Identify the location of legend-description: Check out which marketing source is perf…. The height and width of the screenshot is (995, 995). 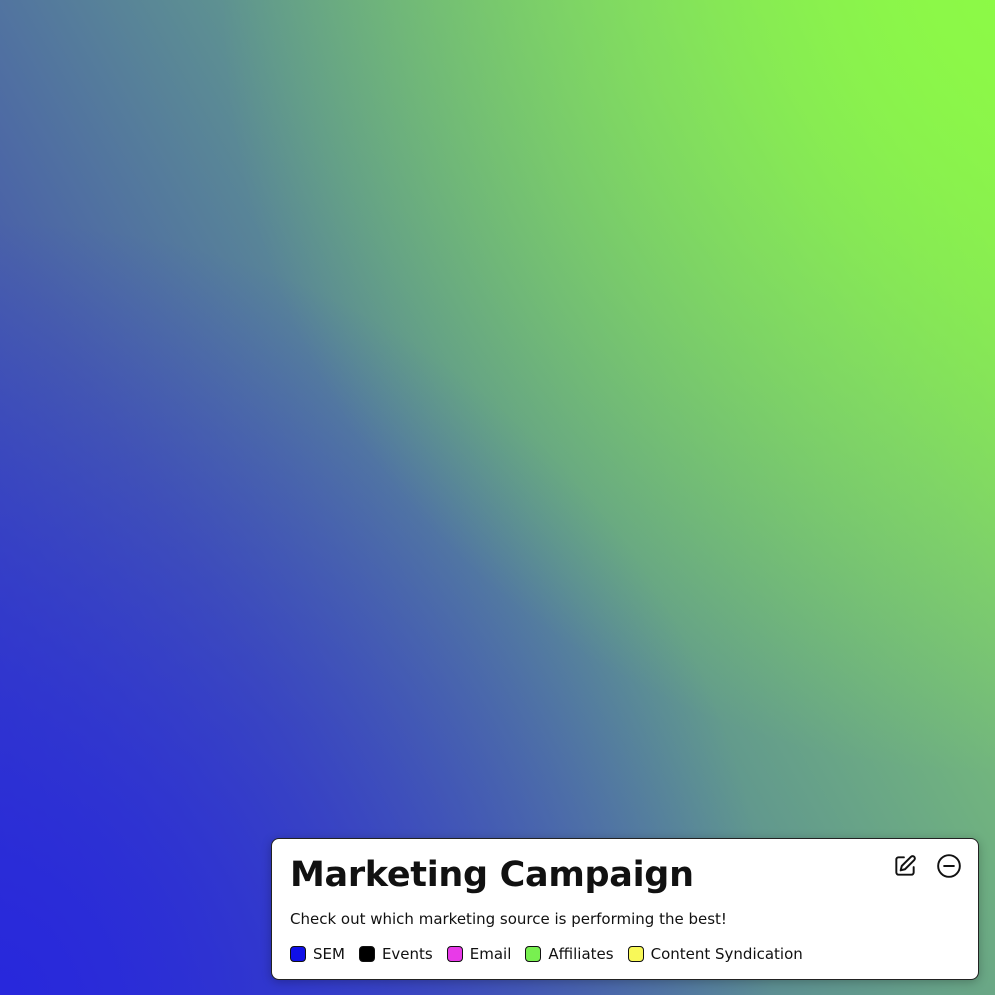
(508, 919).